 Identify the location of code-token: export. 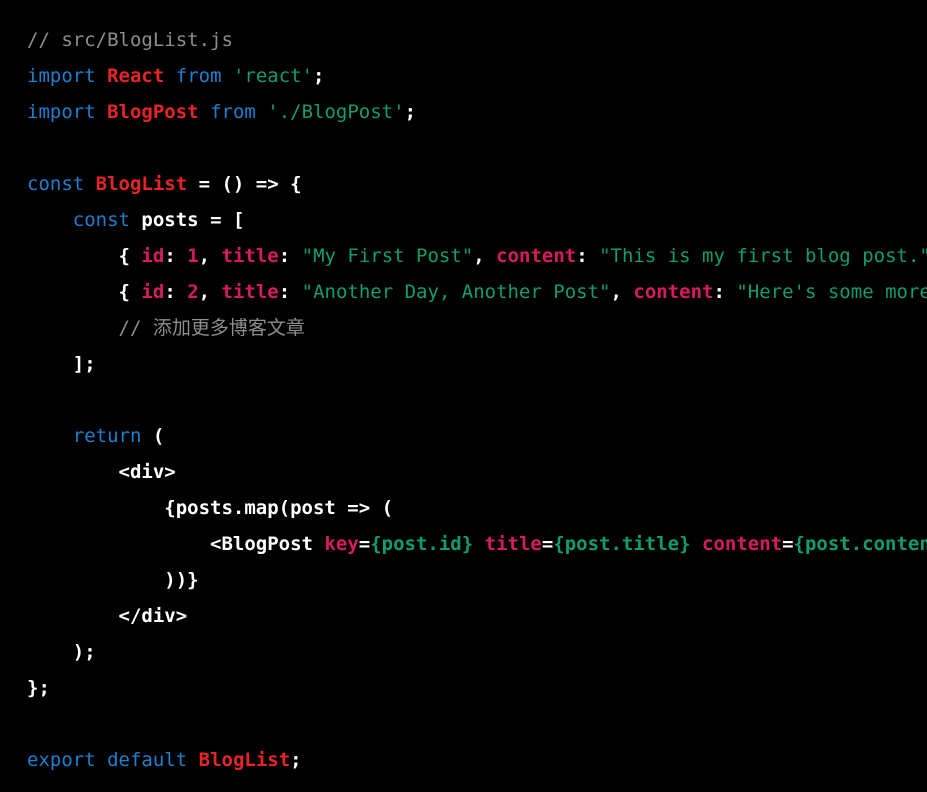
(61, 760).